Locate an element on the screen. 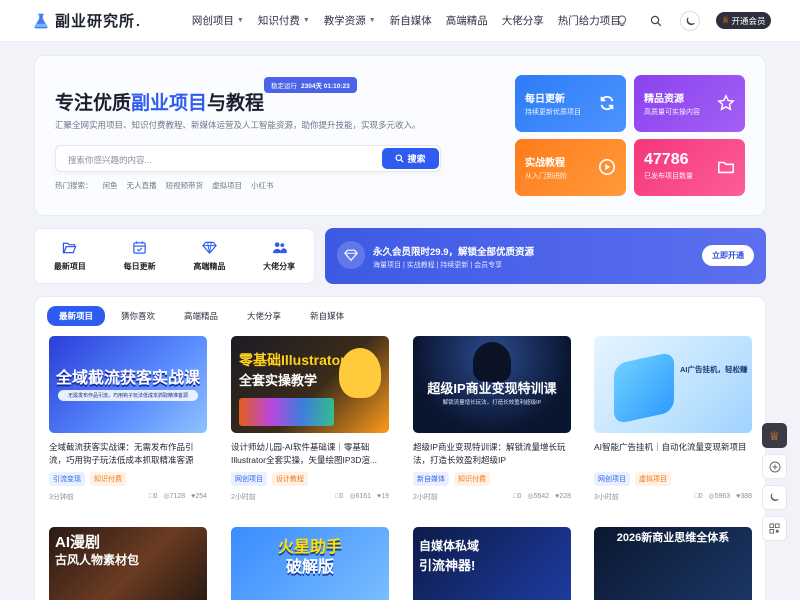  uptime-value: 2304天 01:10:23 is located at coordinates (325, 86).